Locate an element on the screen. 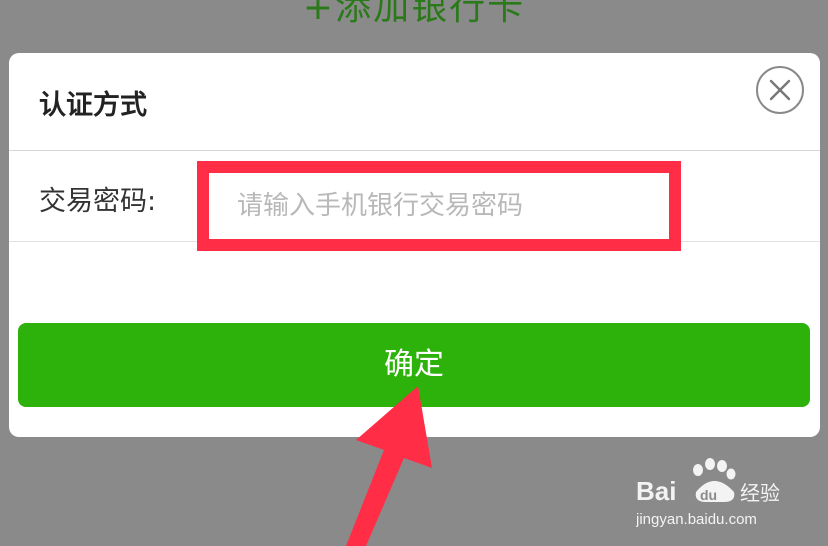  svg-text: du is located at coordinates (708, 495).